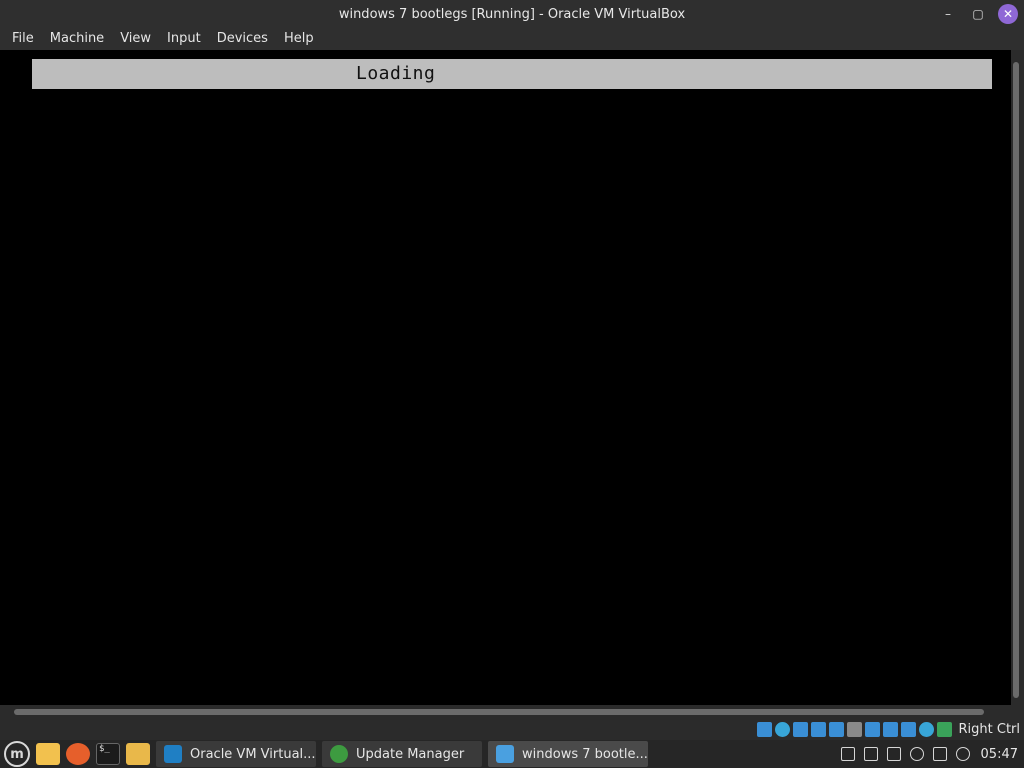 Image resolution: width=1024 pixels, height=768 pixels. Describe the element at coordinates (173, 754) in the screenshot. I see `virtualbox-icon` at that location.